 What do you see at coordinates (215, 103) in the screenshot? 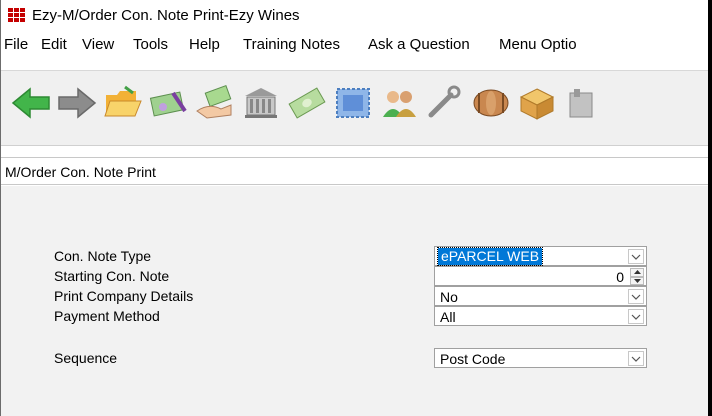
I see `hand-money-icon` at bounding box center [215, 103].